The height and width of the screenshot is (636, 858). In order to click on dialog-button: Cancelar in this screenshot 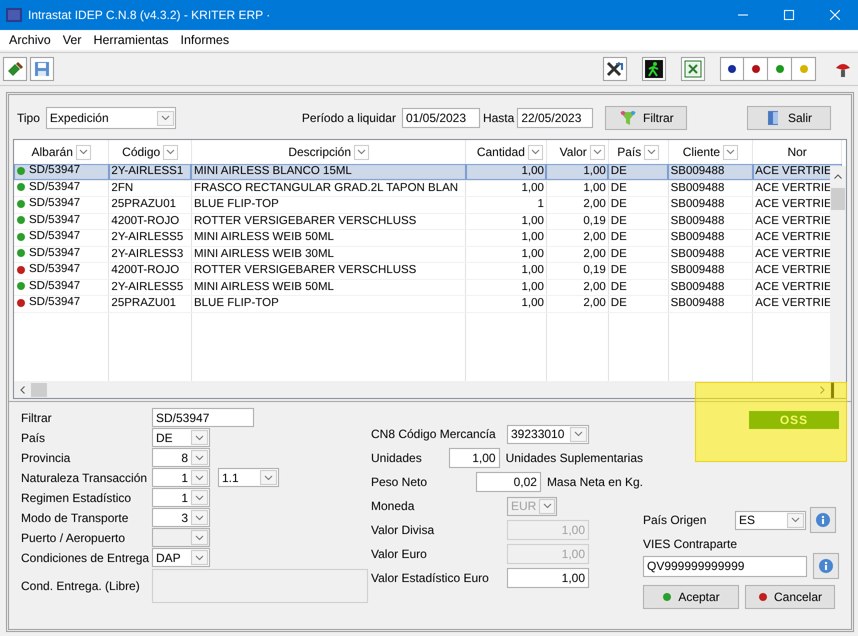, I will do `click(790, 597)`.